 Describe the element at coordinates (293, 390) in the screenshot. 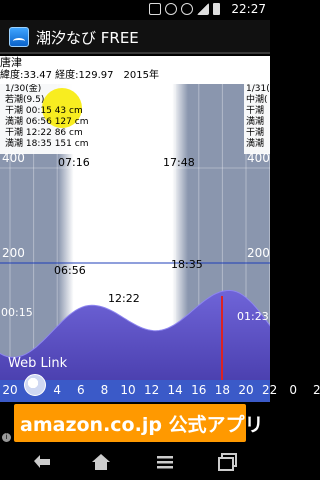

I see `hour-label: 0` at that location.